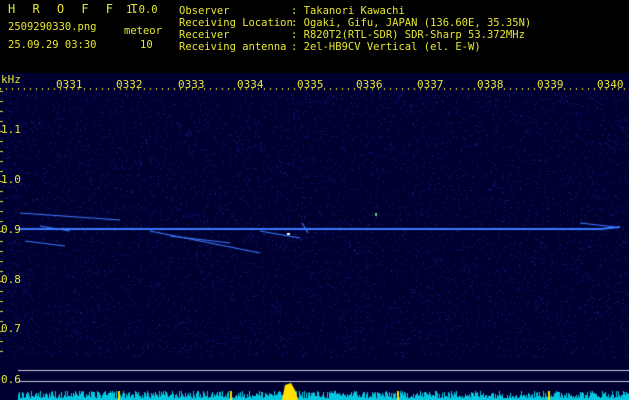 The height and width of the screenshot is (400, 629). What do you see at coordinates (52, 27) in the screenshot?
I see `file-name: 2509290330.png` at bounding box center [52, 27].